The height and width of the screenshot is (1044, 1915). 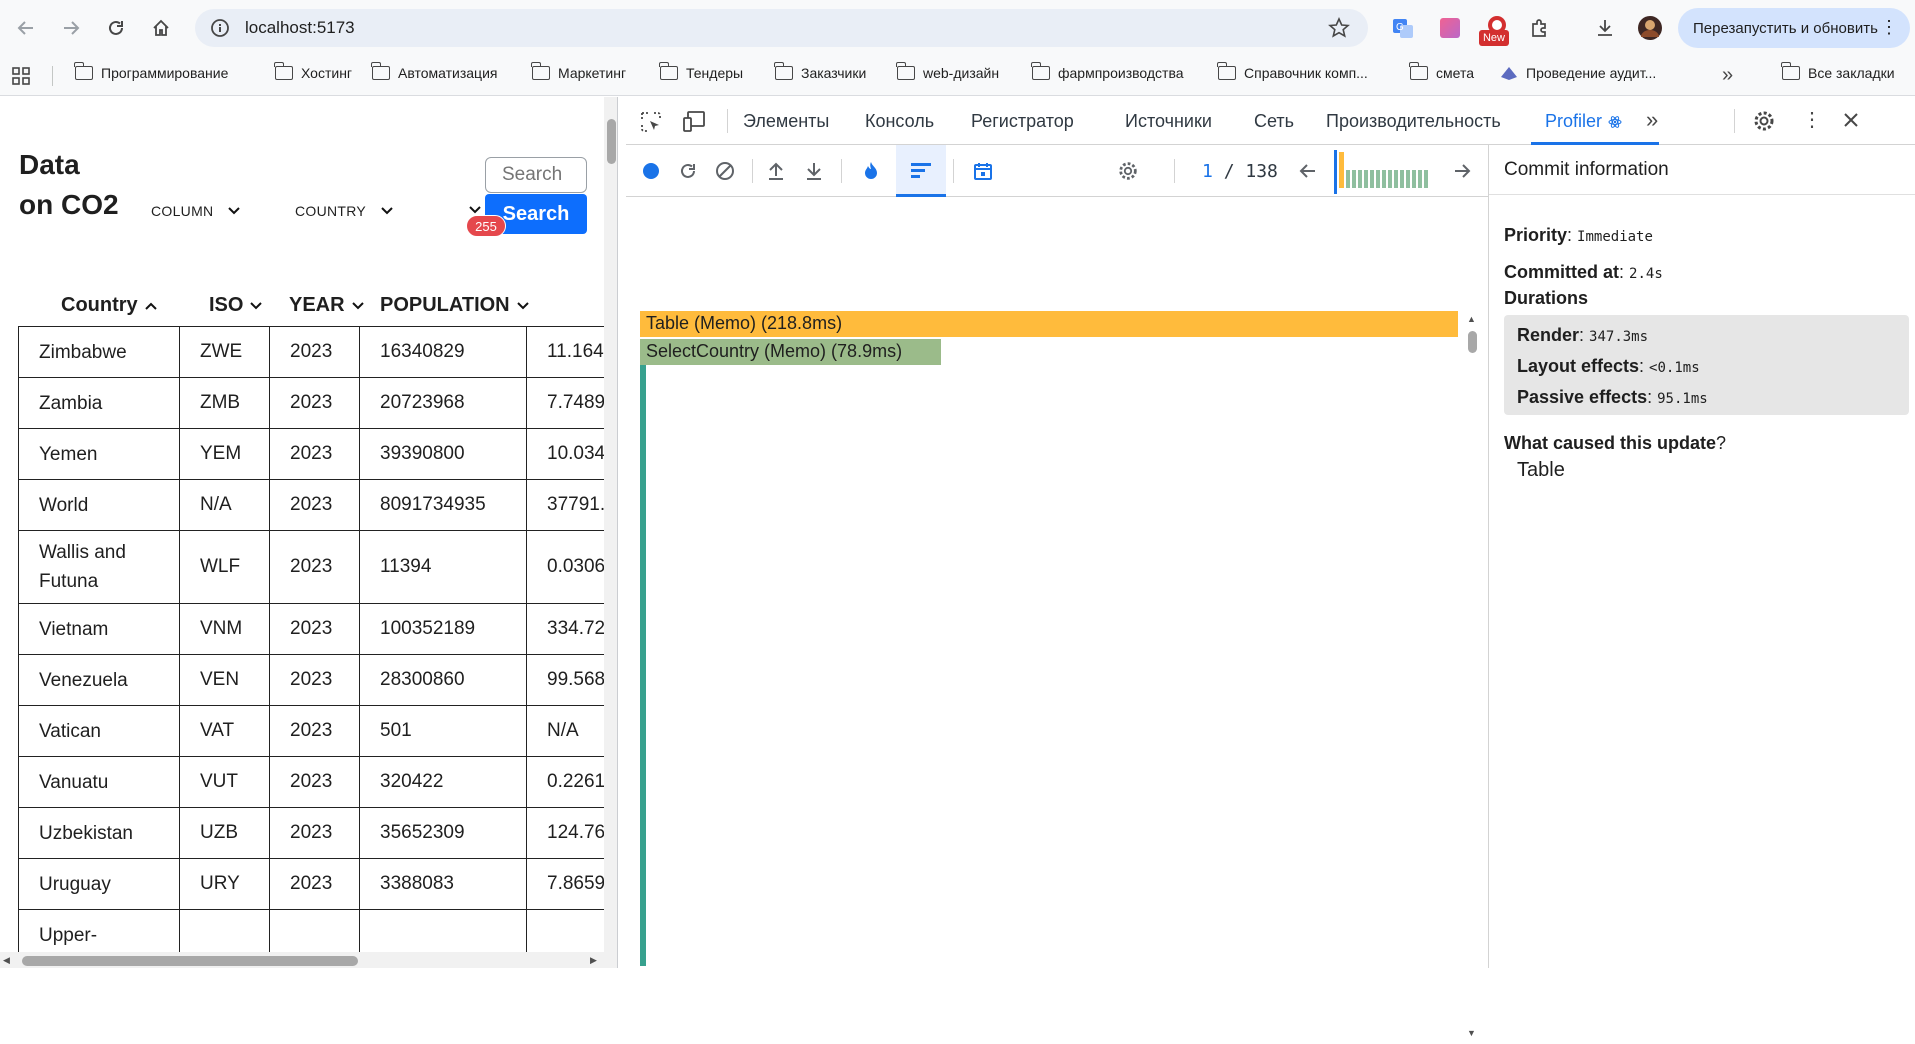 What do you see at coordinates (643, 665) in the screenshot?
I see `other-components-bars` at bounding box center [643, 665].